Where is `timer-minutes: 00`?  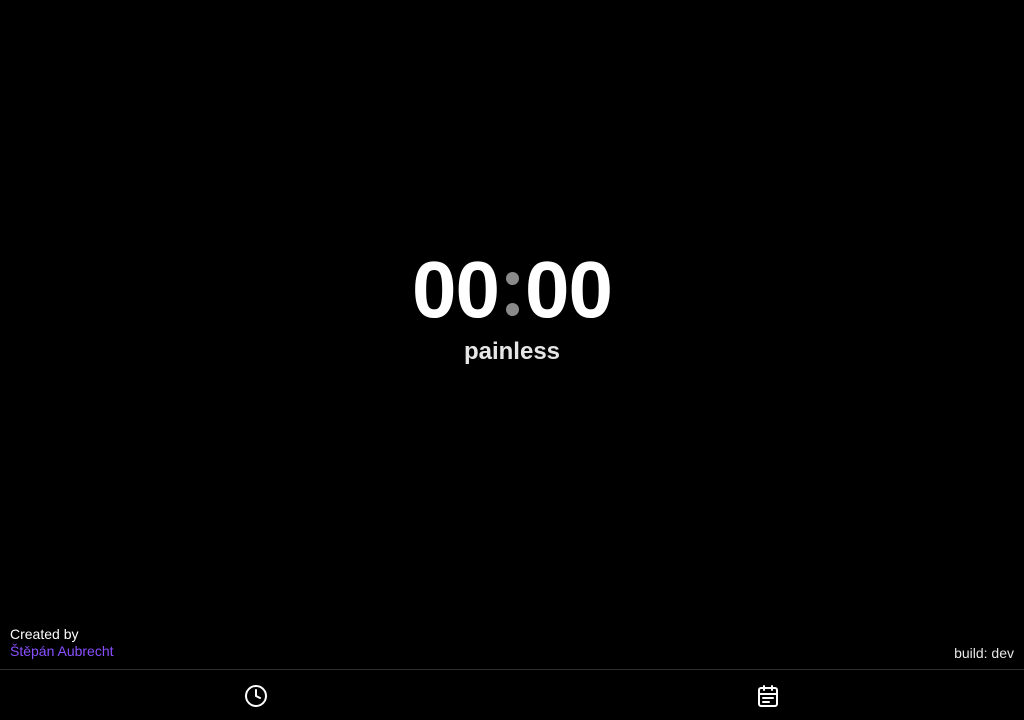
timer-minutes: 00 is located at coordinates (456, 289).